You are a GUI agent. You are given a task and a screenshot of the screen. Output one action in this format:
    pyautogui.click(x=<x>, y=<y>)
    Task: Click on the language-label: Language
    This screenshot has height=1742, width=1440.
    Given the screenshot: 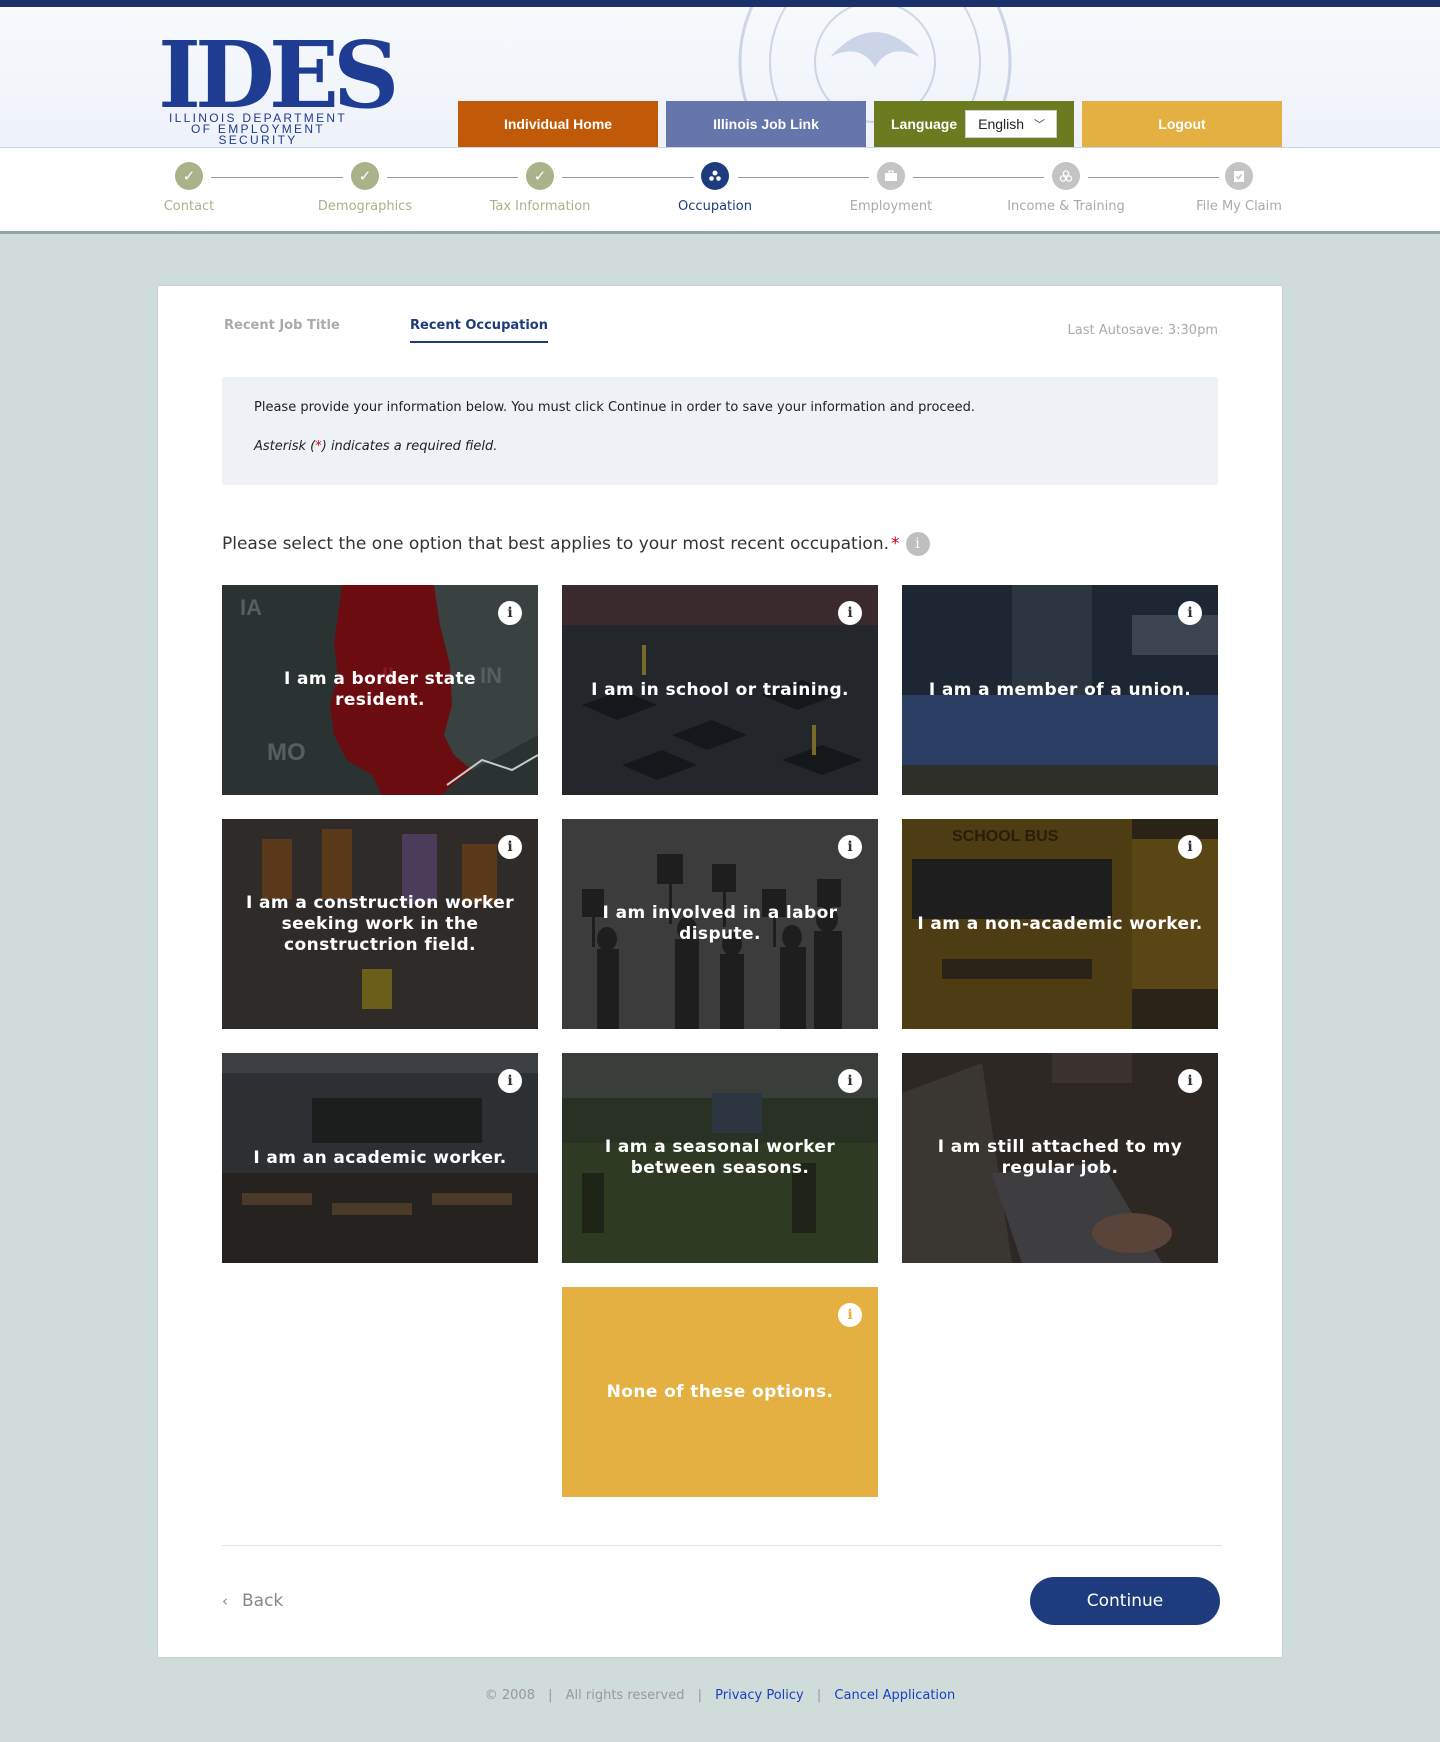 What is the action you would take?
    pyautogui.click(x=924, y=124)
    